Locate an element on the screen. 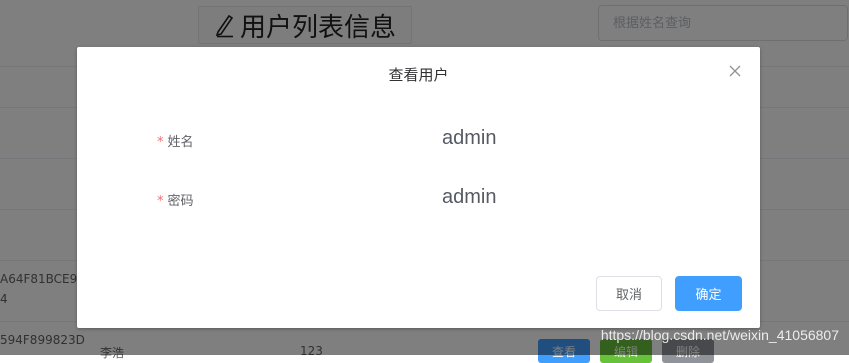 This screenshot has width=849, height=363. name-field-label: * 姓名 is located at coordinates (175, 142).